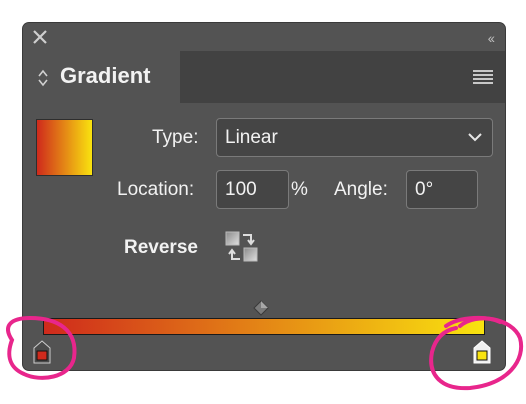  I want to click on tab-gradient: Gradient, so click(101, 77).